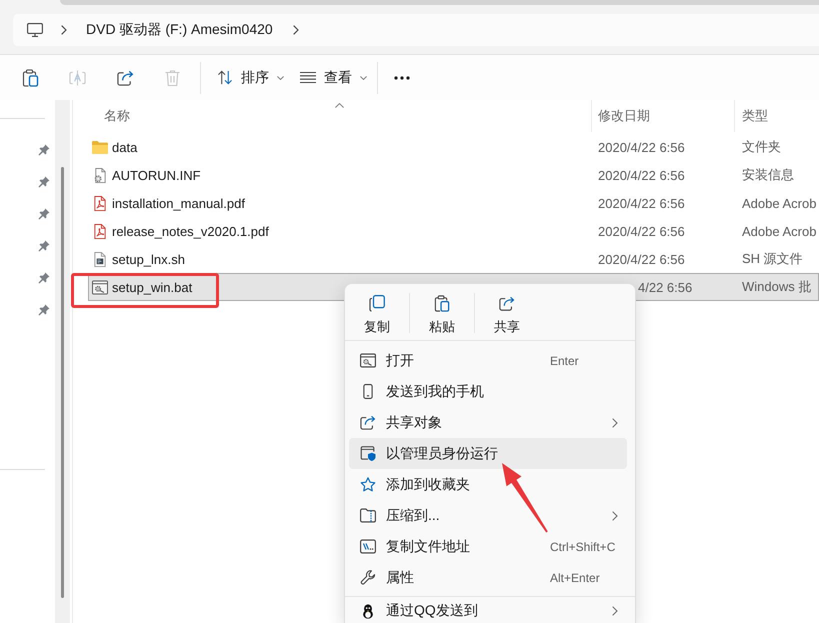  Describe the element at coordinates (488, 577) in the screenshot. I see `menu-item: 属性 Alt+Enter` at that location.